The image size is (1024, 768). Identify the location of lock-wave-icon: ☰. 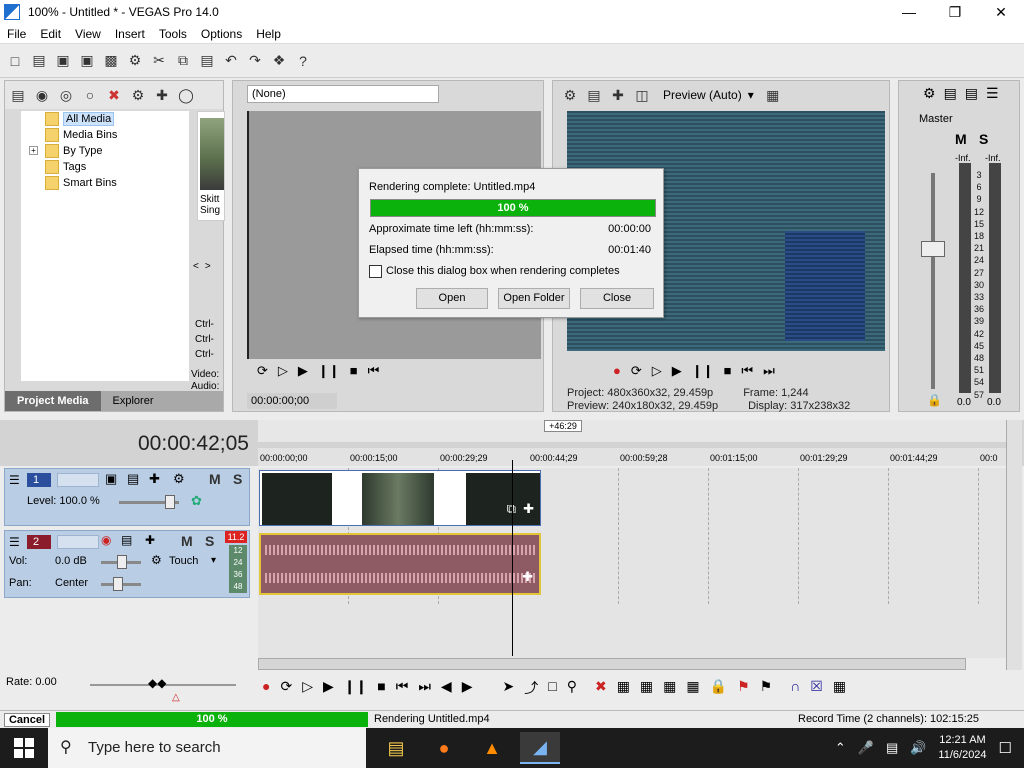
(992, 93).